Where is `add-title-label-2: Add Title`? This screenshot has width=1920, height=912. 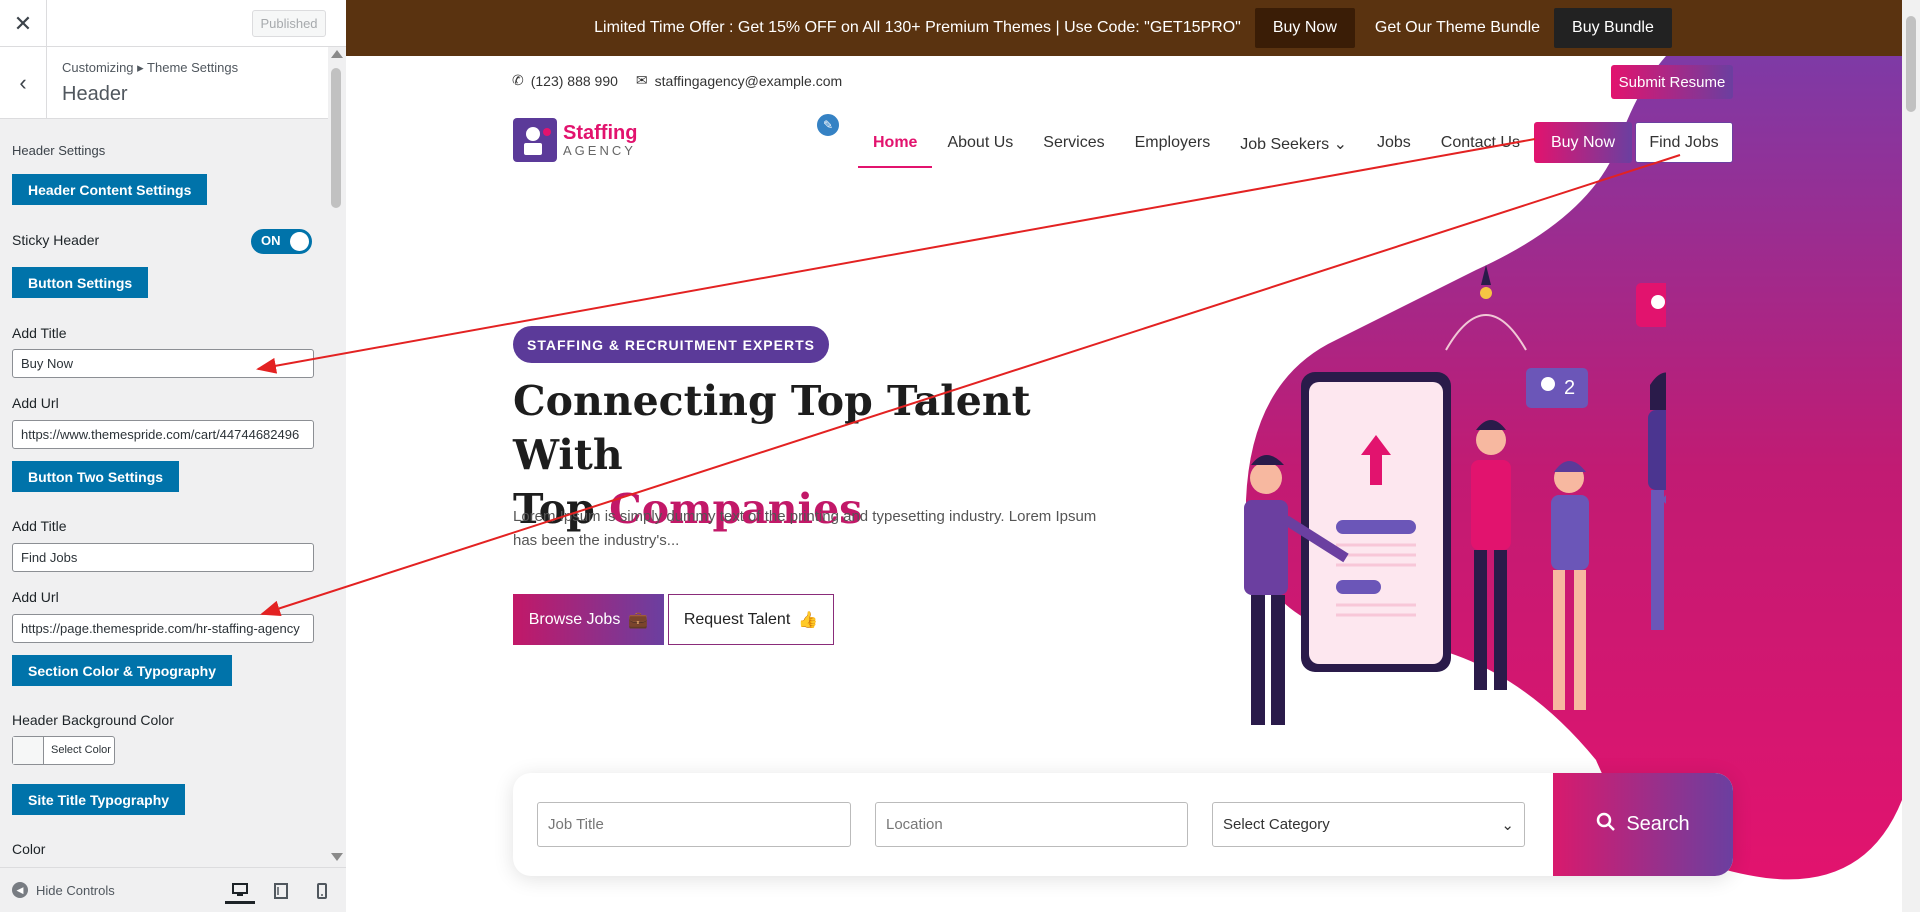 add-title-label-2: Add Title is located at coordinates (39, 526).